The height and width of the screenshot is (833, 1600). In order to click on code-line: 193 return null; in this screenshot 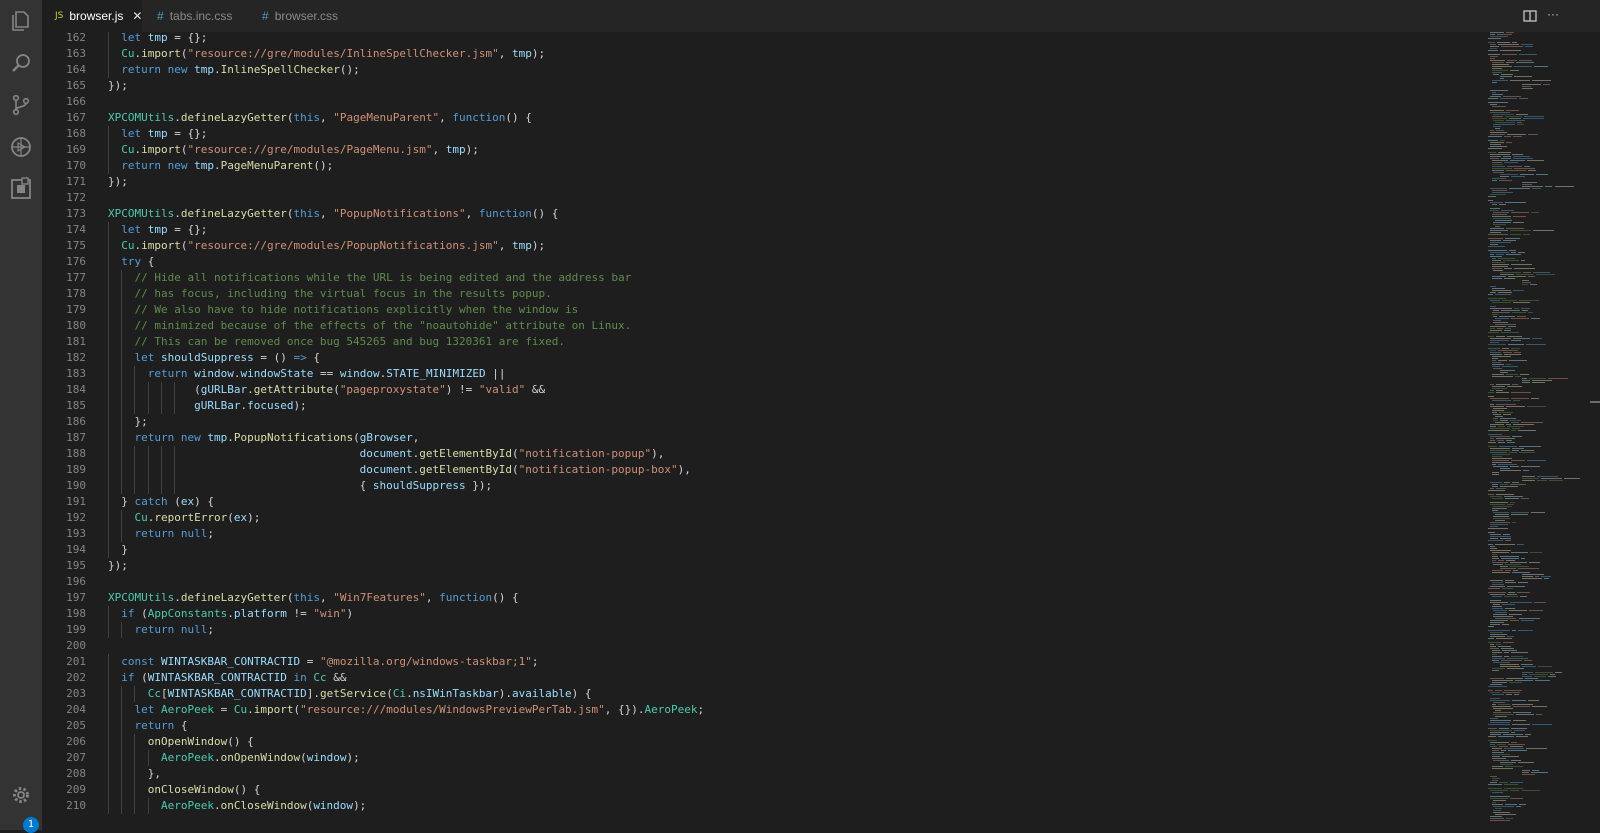, I will do `click(765, 534)`.